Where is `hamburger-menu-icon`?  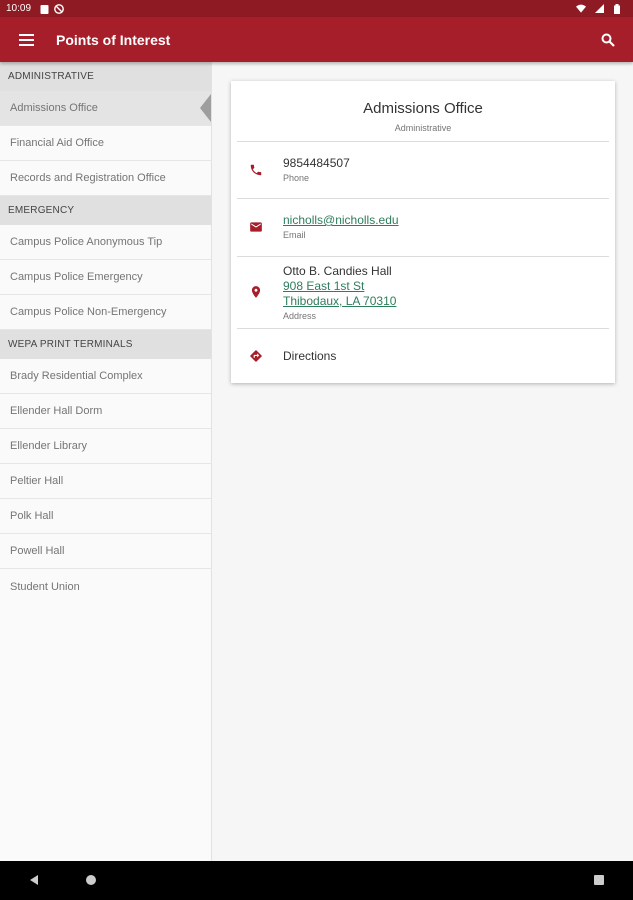 hamburger-menu-icon is located at coordinates (26, 39).